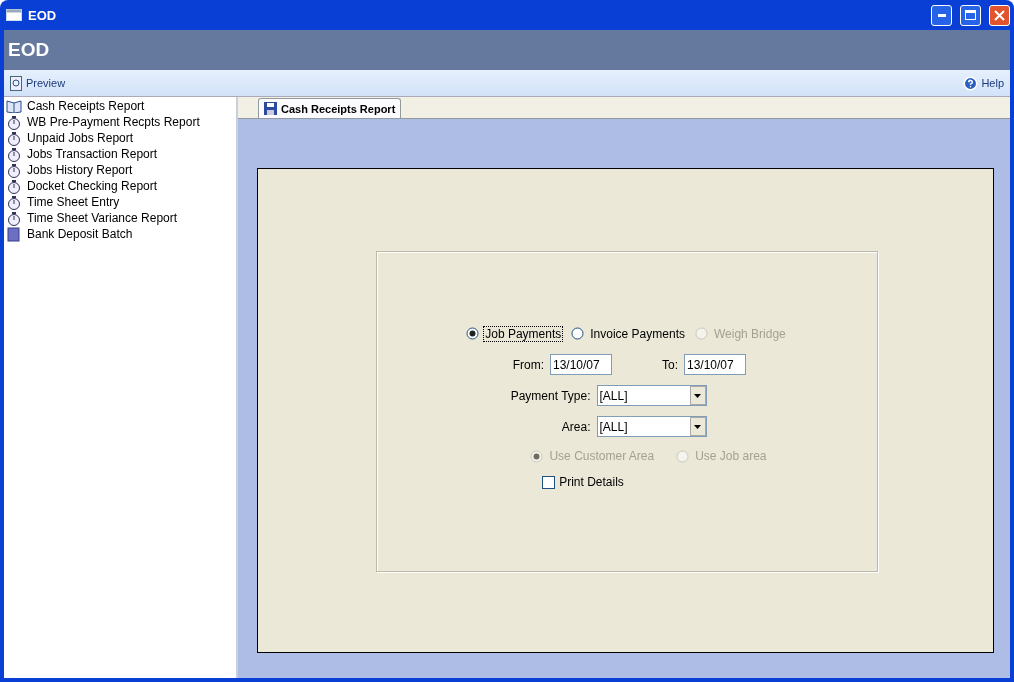  I want to click on field-label: Area:, so click(575, 426).